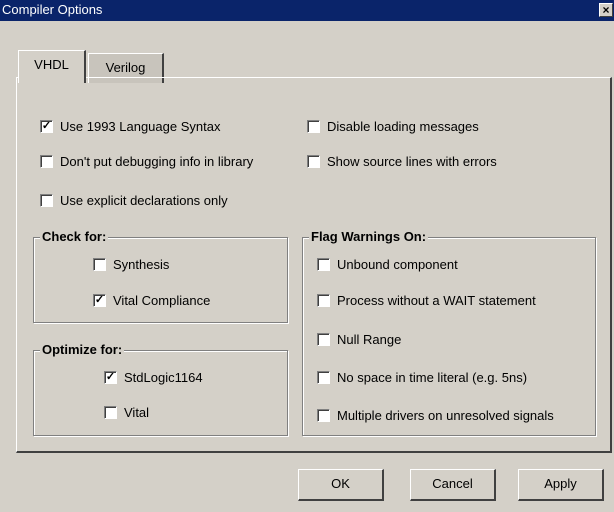  Describe the element at coordinates (99, 264) in the screenshot. I see `synthesis-box` at that location.